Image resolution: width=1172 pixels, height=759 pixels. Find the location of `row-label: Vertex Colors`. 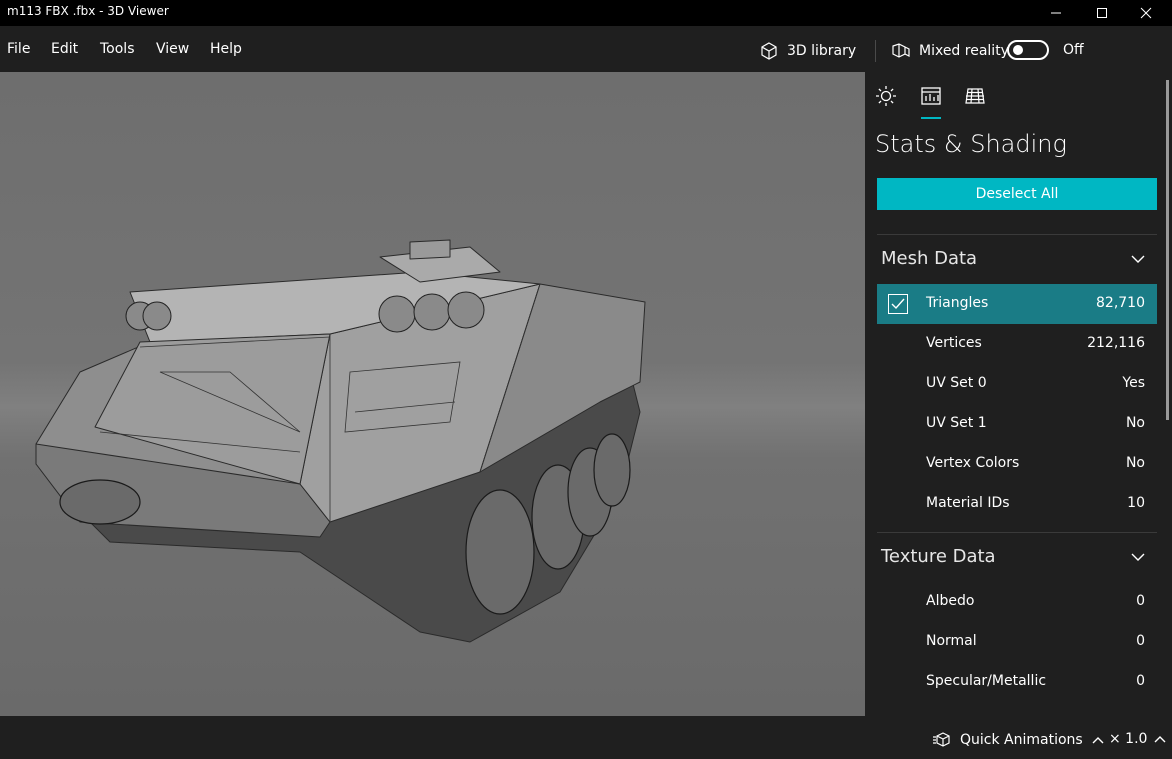

row-label: Vertex Colors is located at coordinates (973, 463).